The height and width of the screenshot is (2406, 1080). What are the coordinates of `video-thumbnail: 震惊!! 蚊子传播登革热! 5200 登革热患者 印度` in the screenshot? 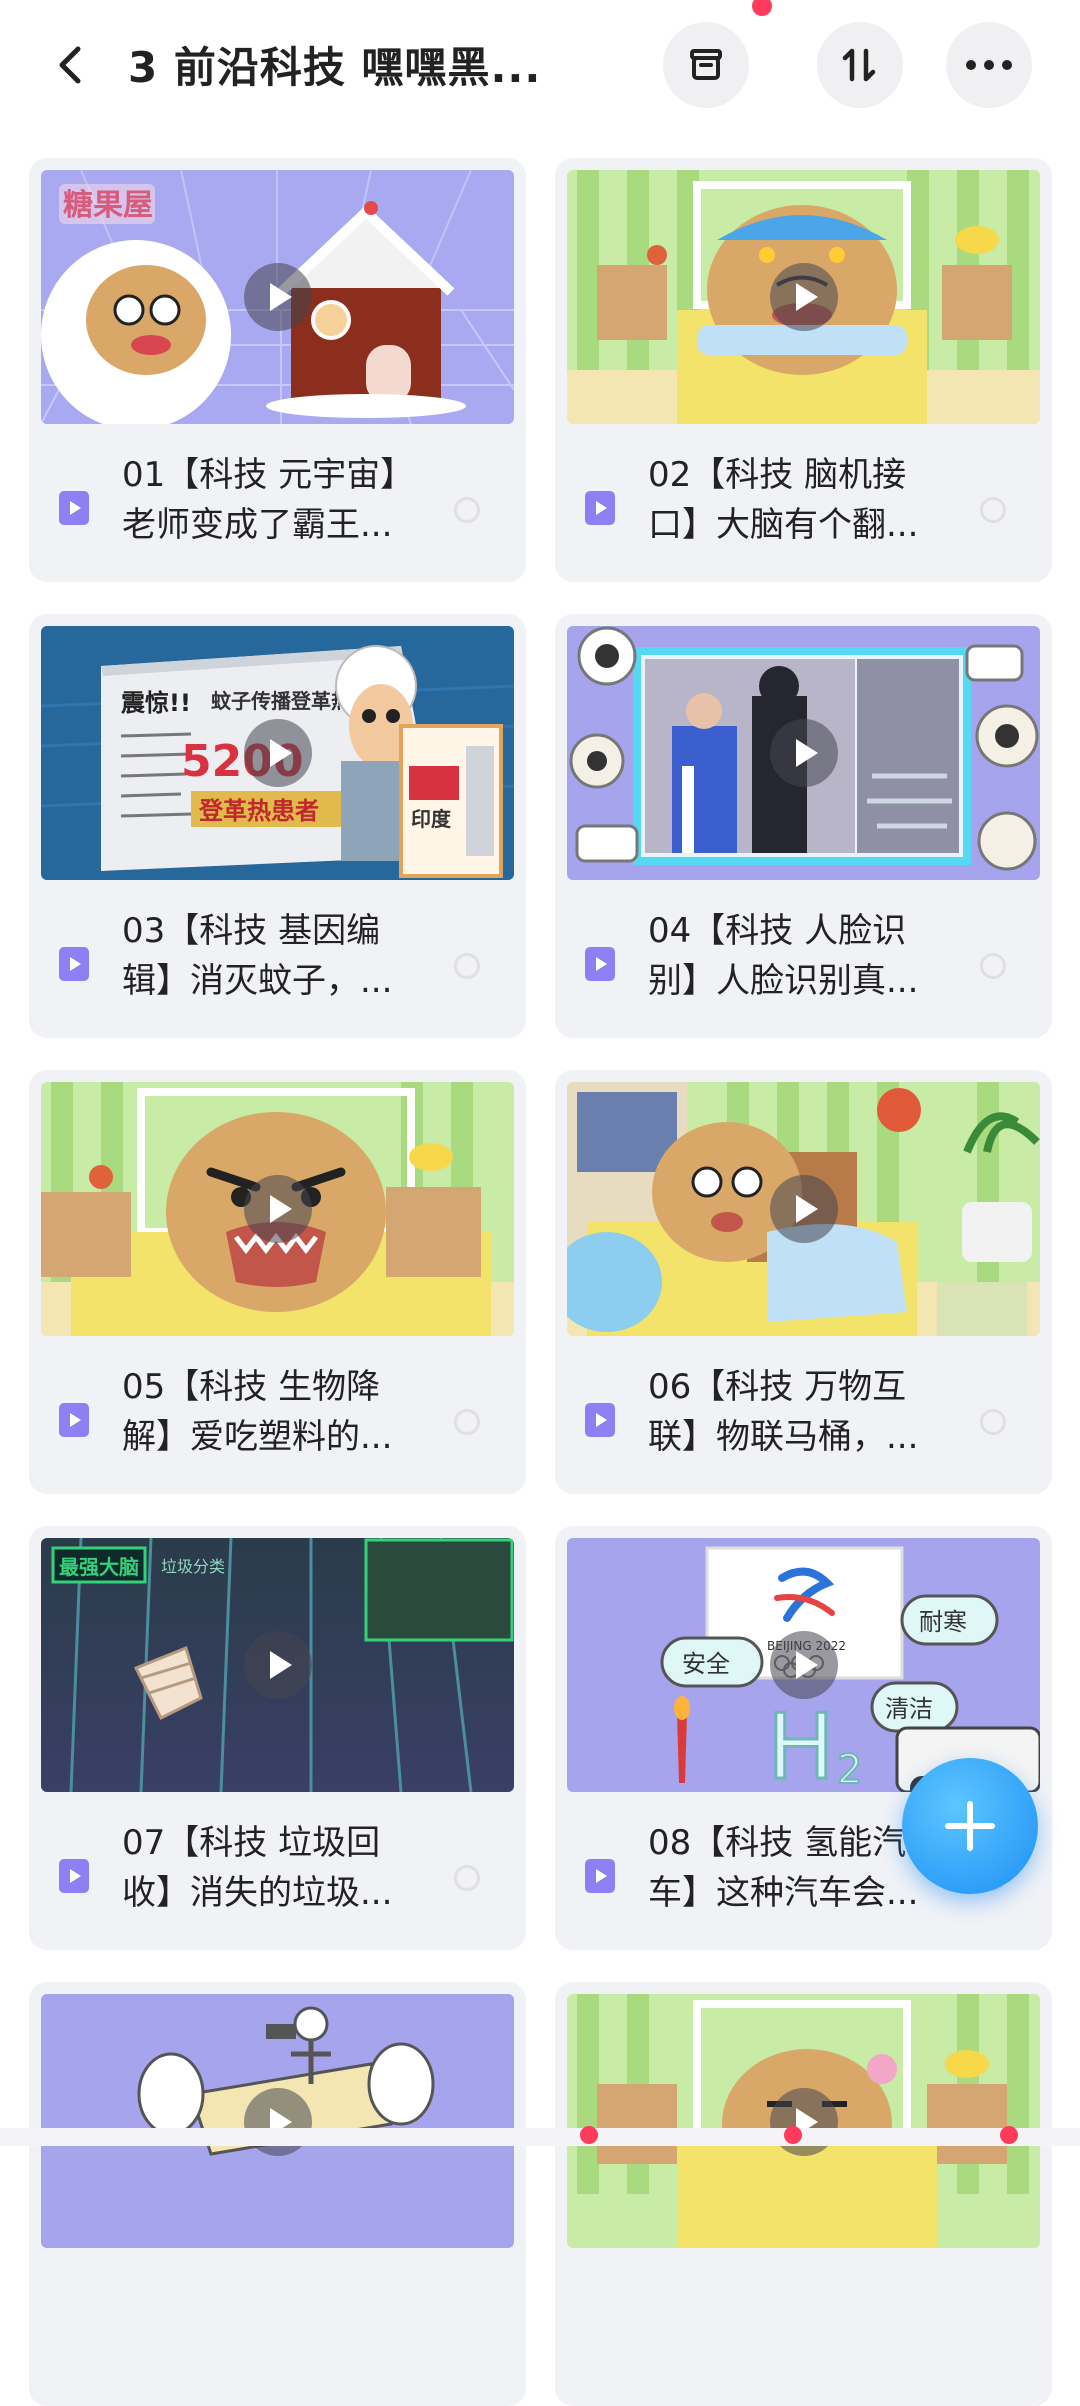 It's located at (277, 753).